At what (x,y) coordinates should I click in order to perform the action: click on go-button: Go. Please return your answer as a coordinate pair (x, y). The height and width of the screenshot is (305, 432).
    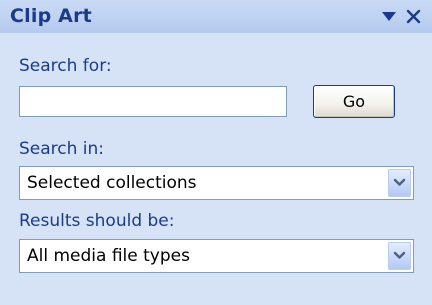
    Looking at the image, I should click on (354, 101).